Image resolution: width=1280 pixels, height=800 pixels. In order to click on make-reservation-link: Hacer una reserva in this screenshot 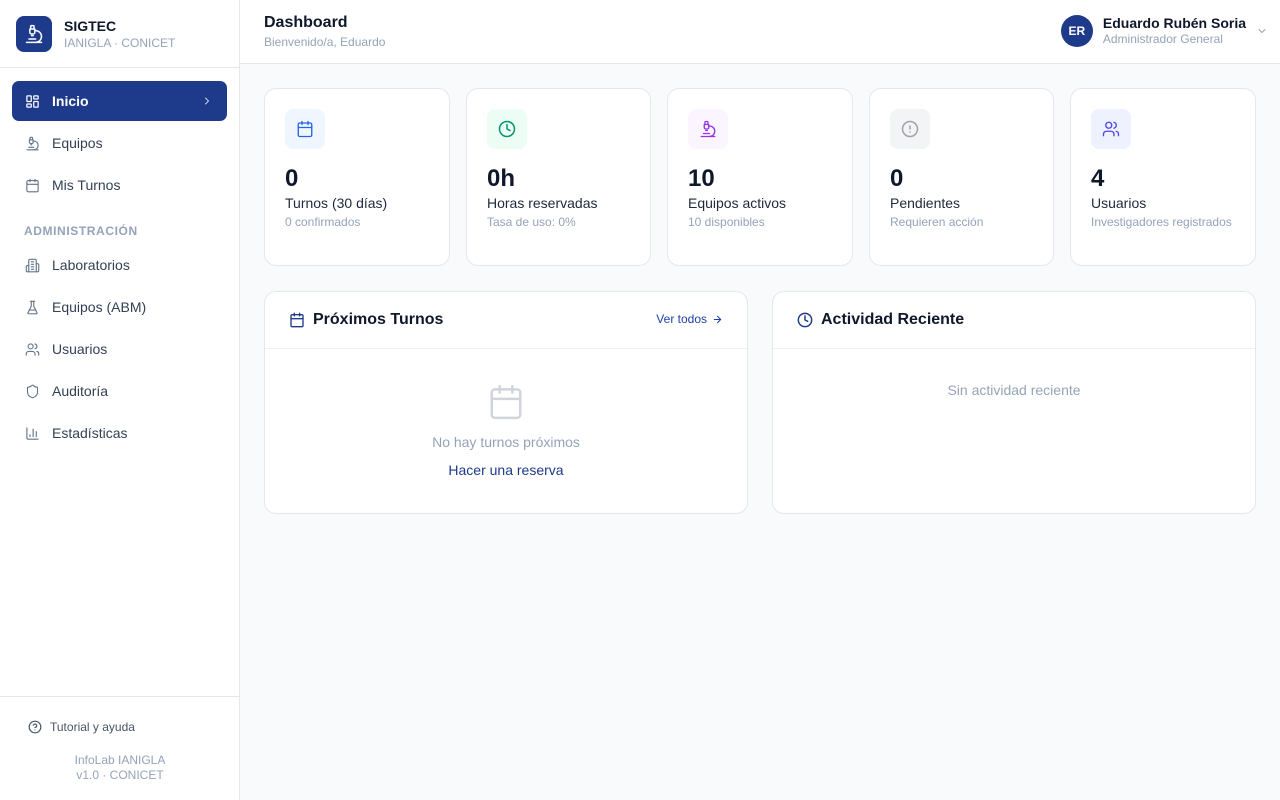, I will do `click(506, 470)`.